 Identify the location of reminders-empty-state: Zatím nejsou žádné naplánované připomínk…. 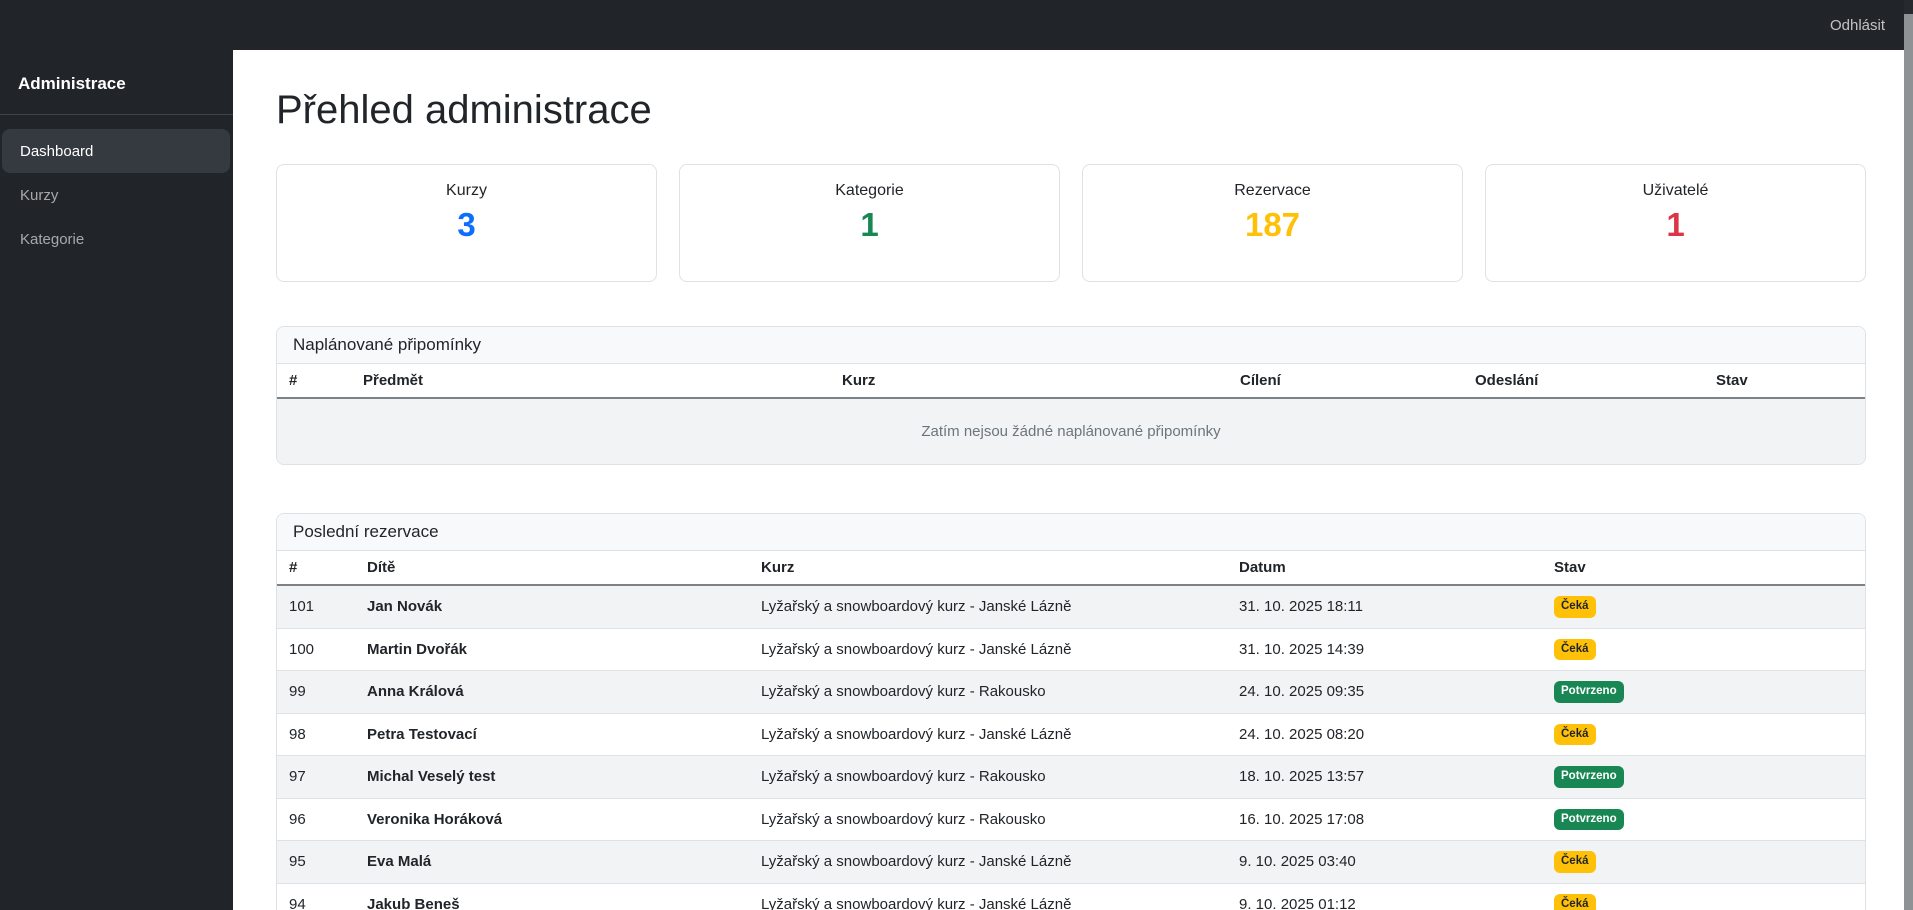
(1071, 431).